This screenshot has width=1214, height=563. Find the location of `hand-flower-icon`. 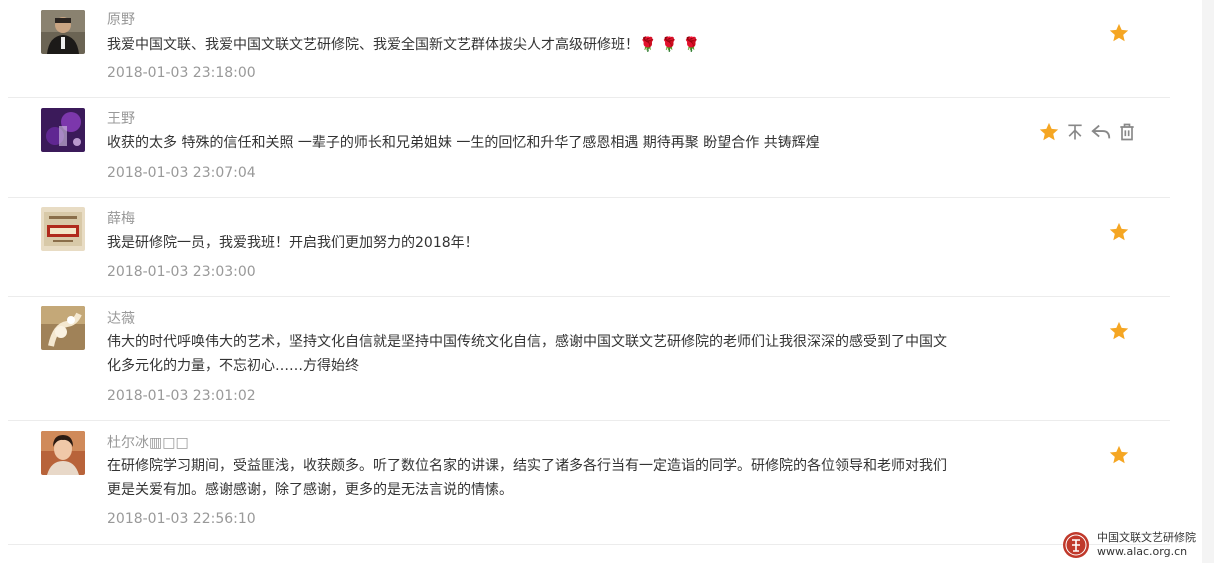

hand-flower-icon is located at coordinates (63, 328).